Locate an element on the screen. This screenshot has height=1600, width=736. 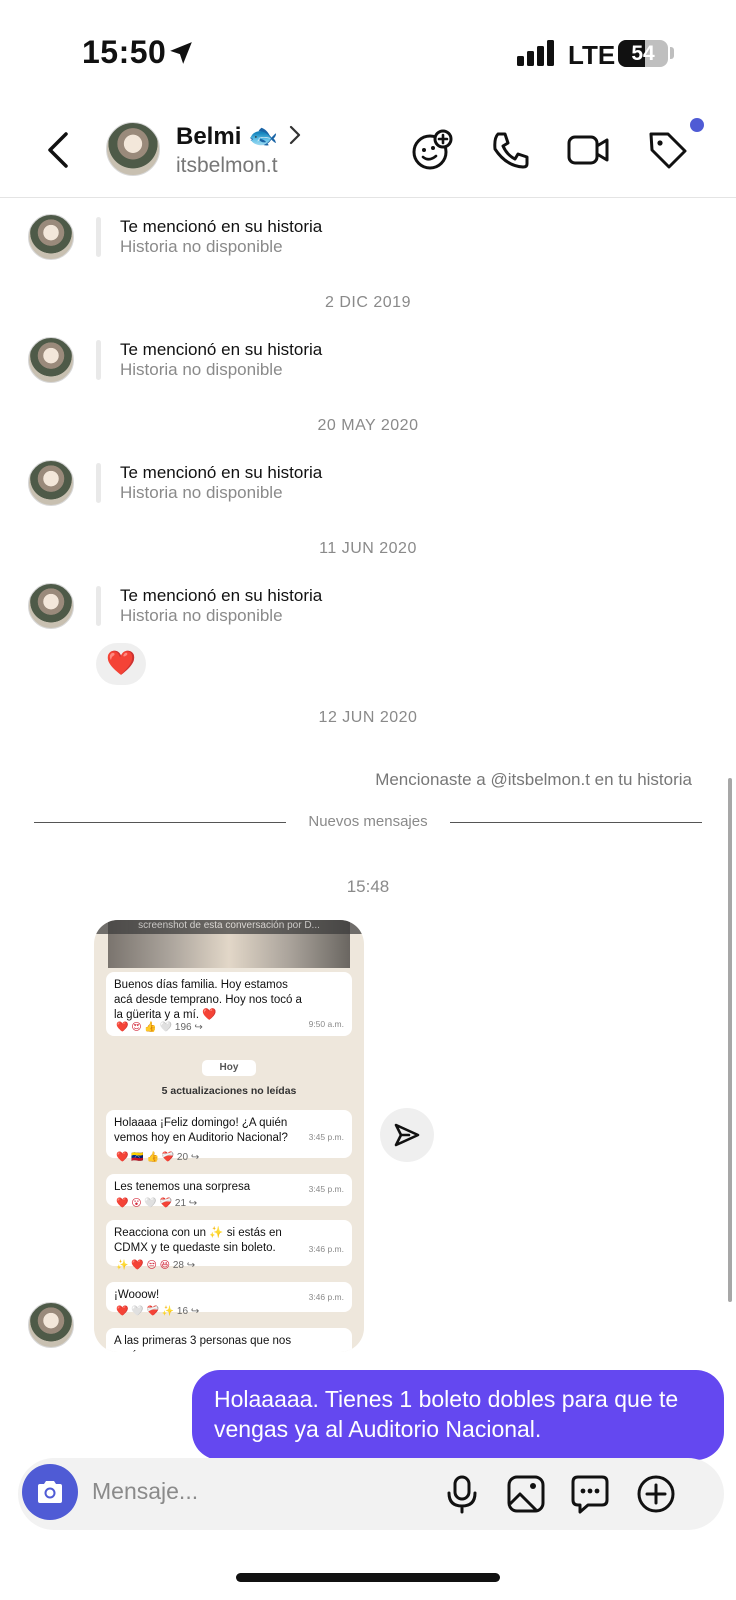
camera-button is located at coordinates (50, 1492).